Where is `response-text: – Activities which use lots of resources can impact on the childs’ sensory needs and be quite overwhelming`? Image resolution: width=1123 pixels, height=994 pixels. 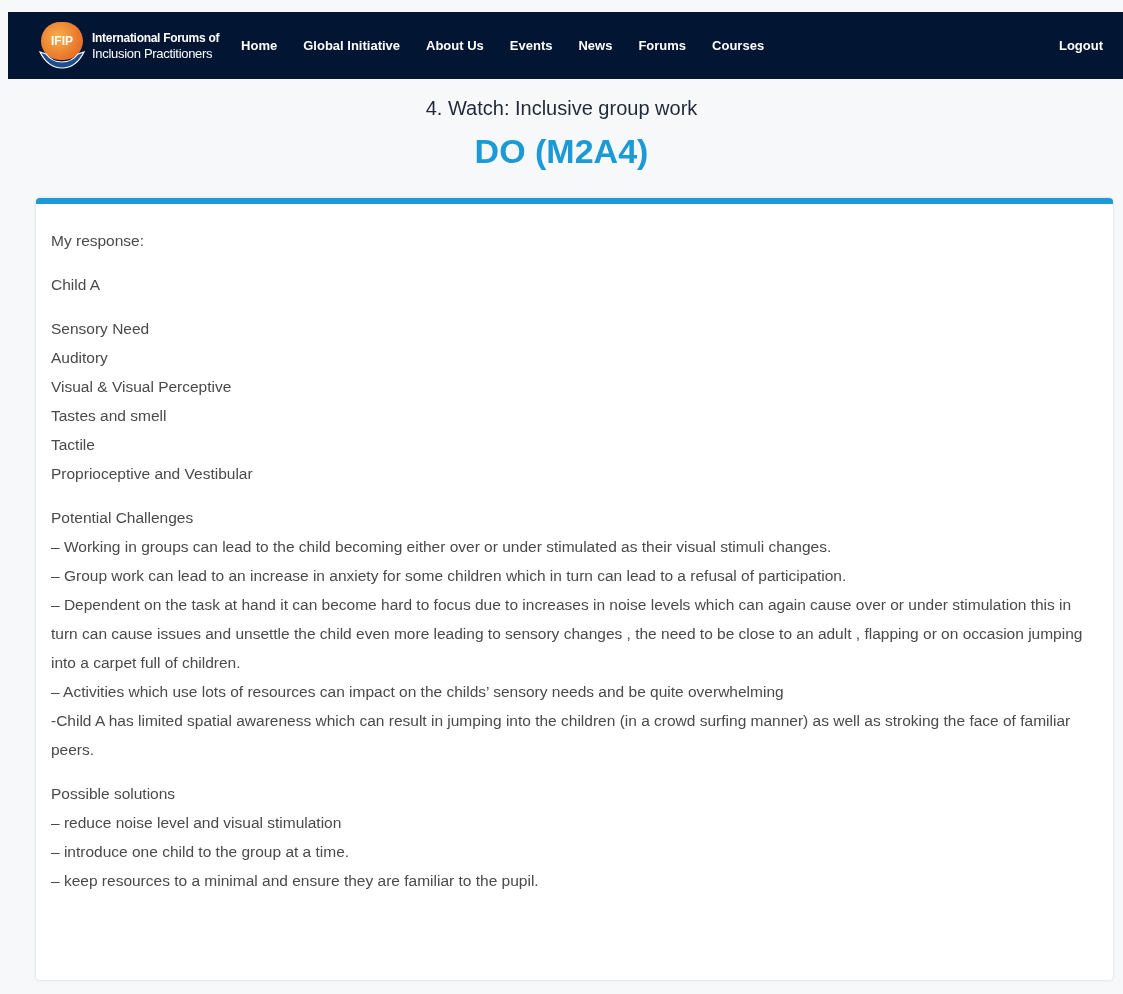
response-text: – Activities which use lots of resources can impact on the childs’ sensory needs and be quite overwhelming is located at coordinates (418, 692).